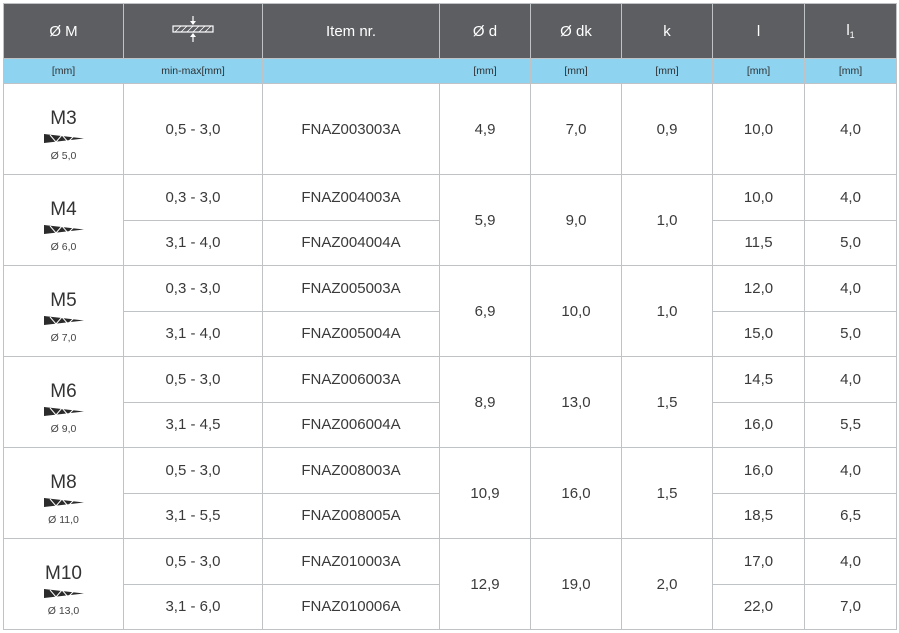  What do you see at coordinates (576, 129) in the screenshot?
I see `diameter-dk: 7,0` at bounding box center [576, 129].